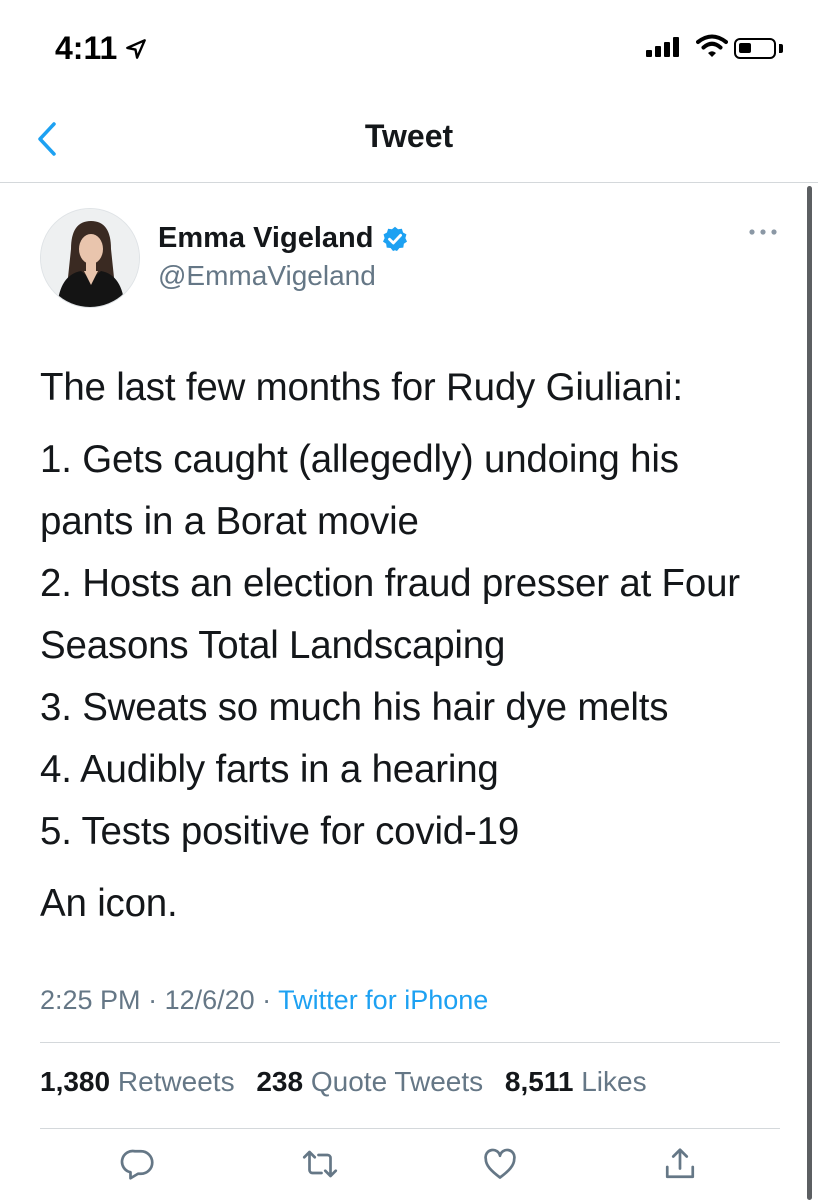 The width and height of the screenshot is (818, 1200). I want to click on avatar-portrait, so click(90, 258).